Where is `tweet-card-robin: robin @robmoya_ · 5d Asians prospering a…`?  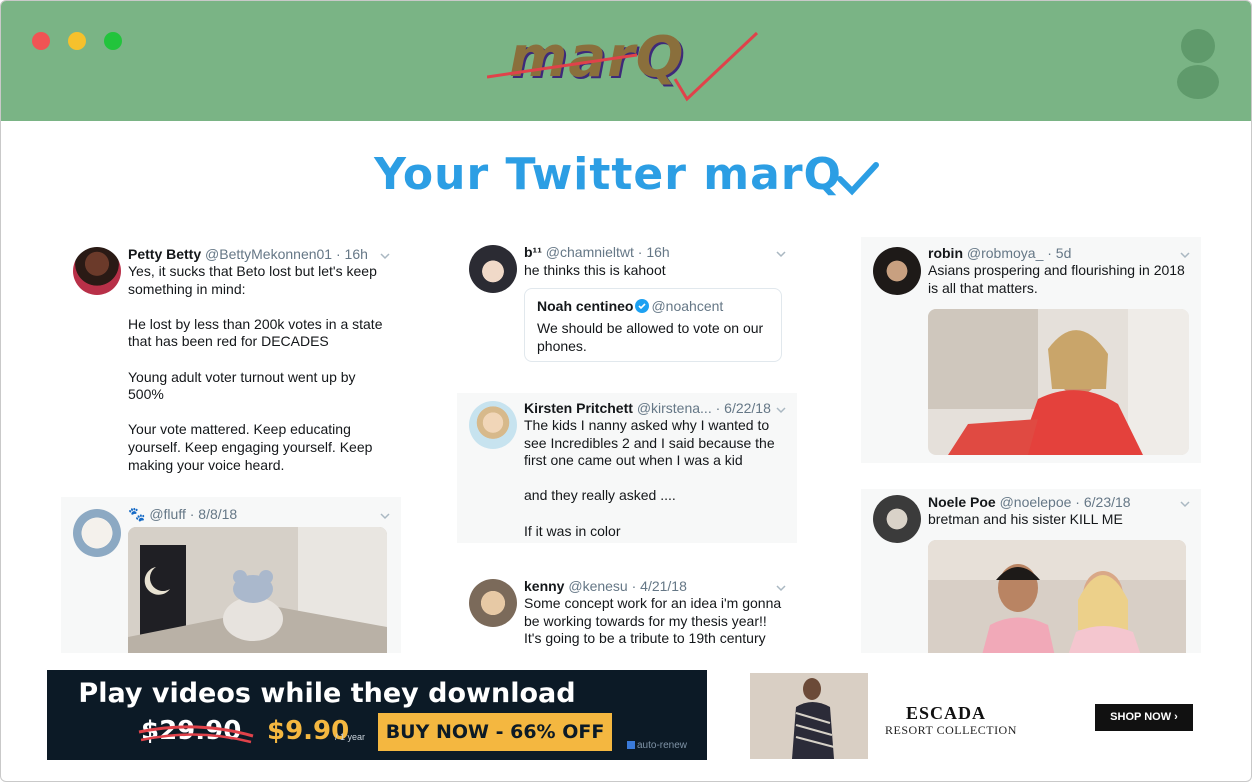
tweet-card-robin: robin @robmoya_ · 5d Asians prospering a… is located at coordinates (1031, 350).